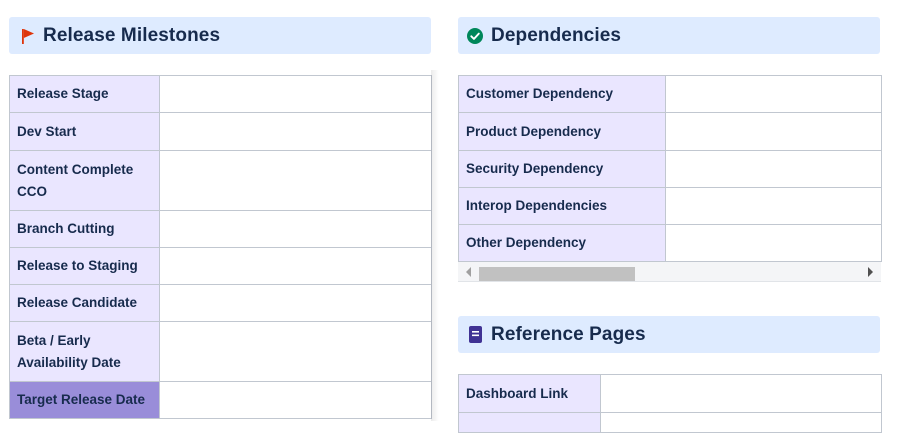 The height and width of the screenshot is (433, 901). What do you see at coordinates (84, 400) in the screenshot?
I see `milestone-label-target-release-date: Target Release Date` at bounding box center [84, 400].